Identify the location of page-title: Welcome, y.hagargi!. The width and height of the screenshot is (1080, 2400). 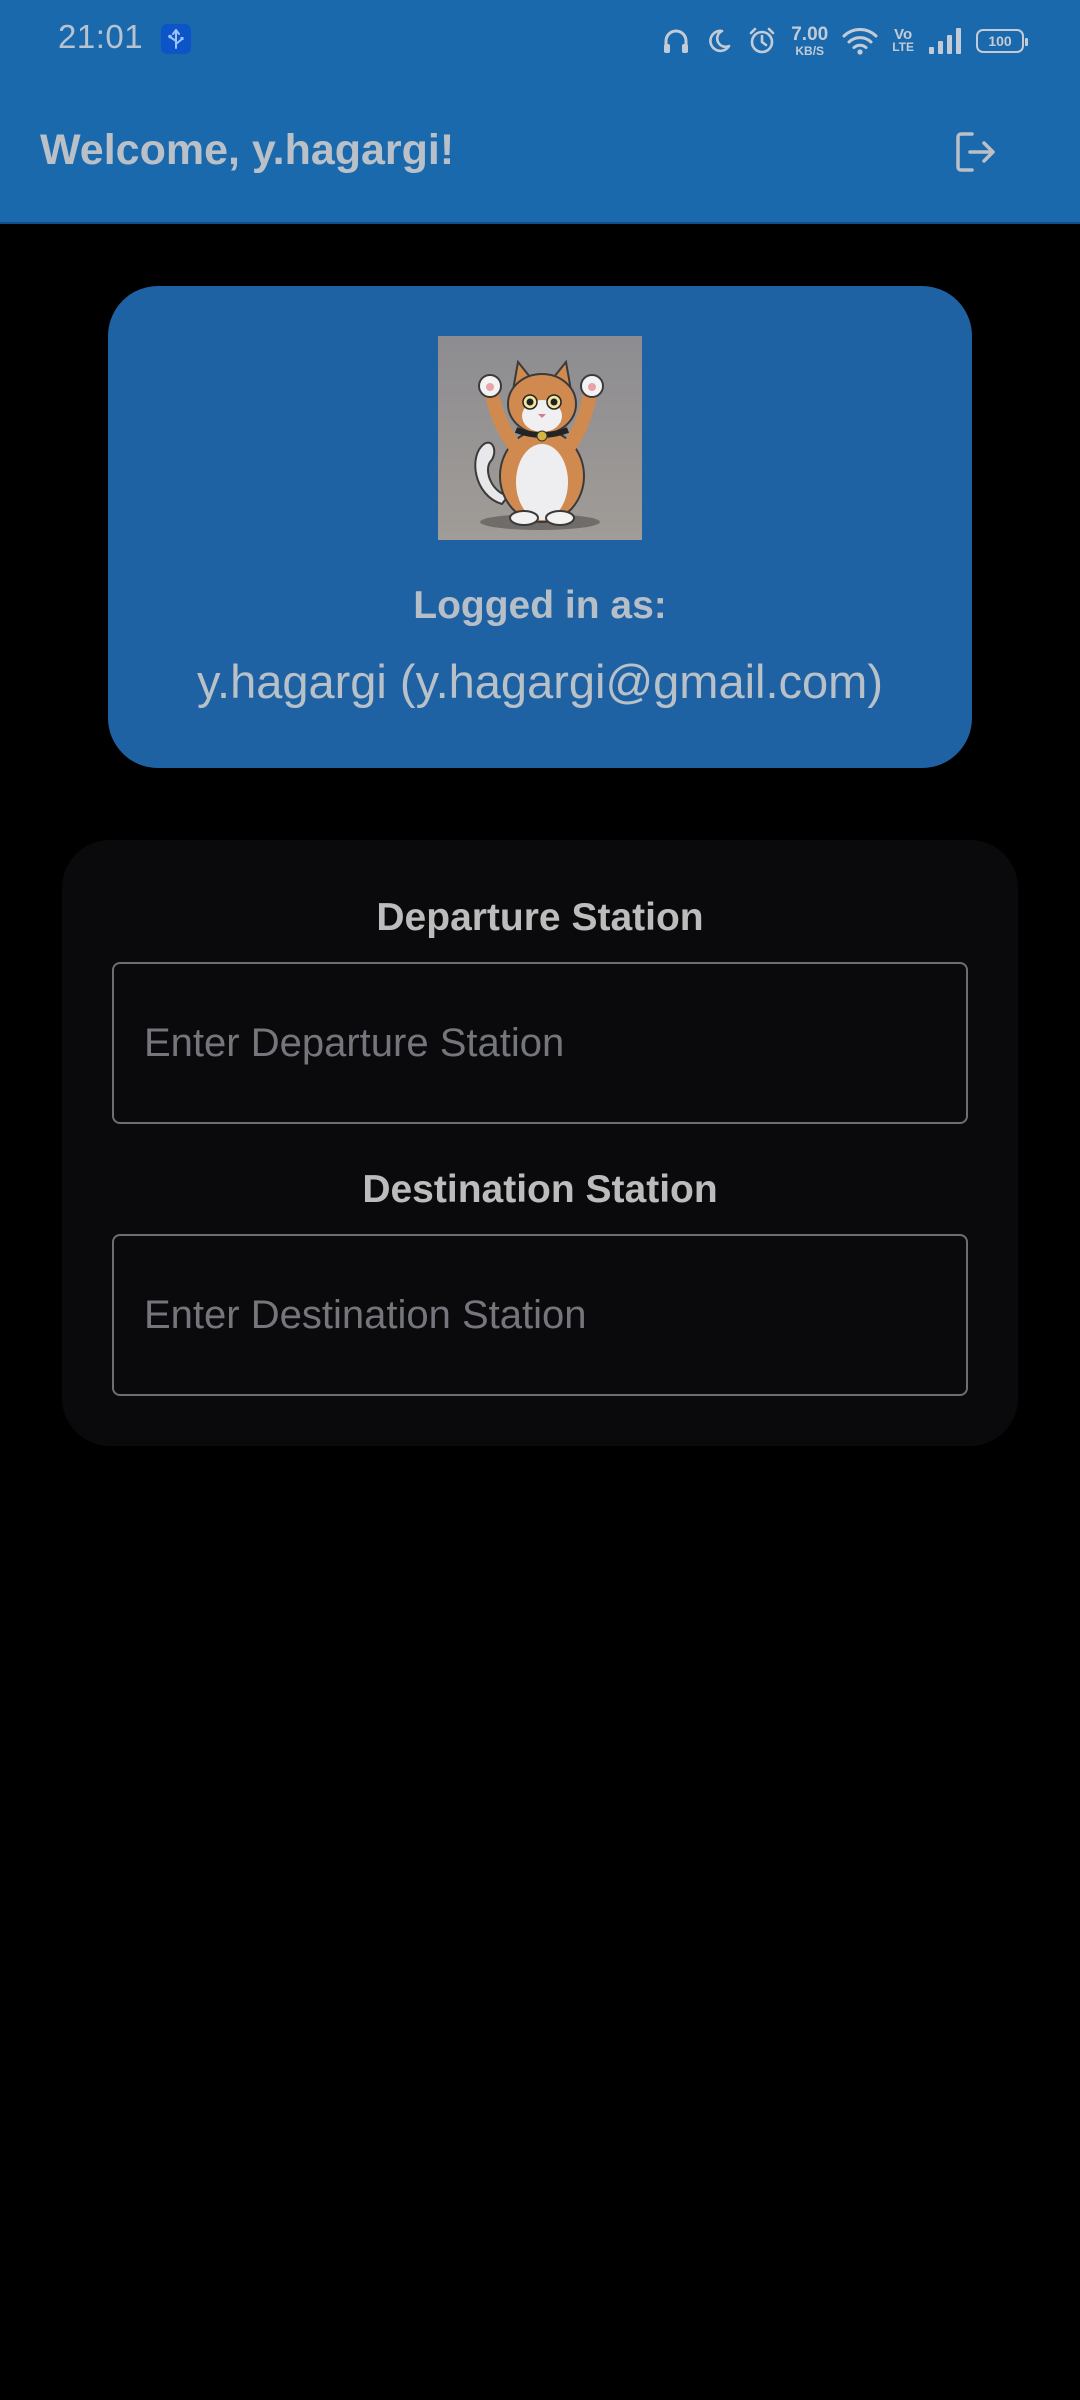
(247, 150).